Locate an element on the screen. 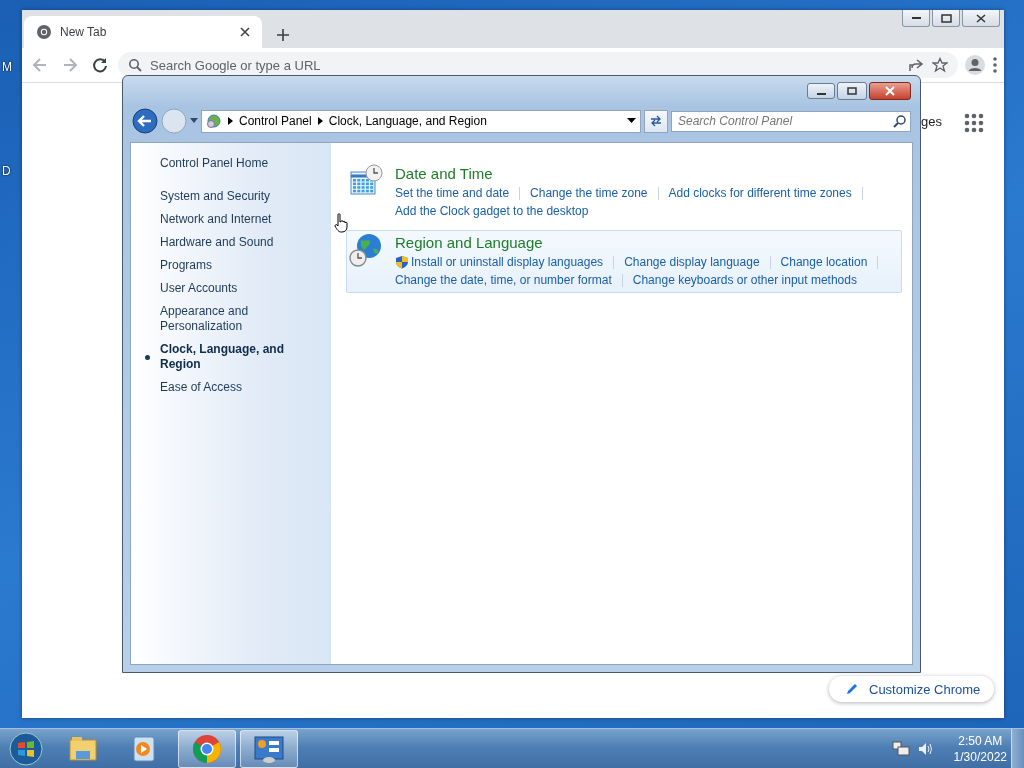 Image resolution: width=1024 pixels, height=768 pixels. address-bar: Control Panel Clock, Language, and Region is located at coordinates (421, 121).